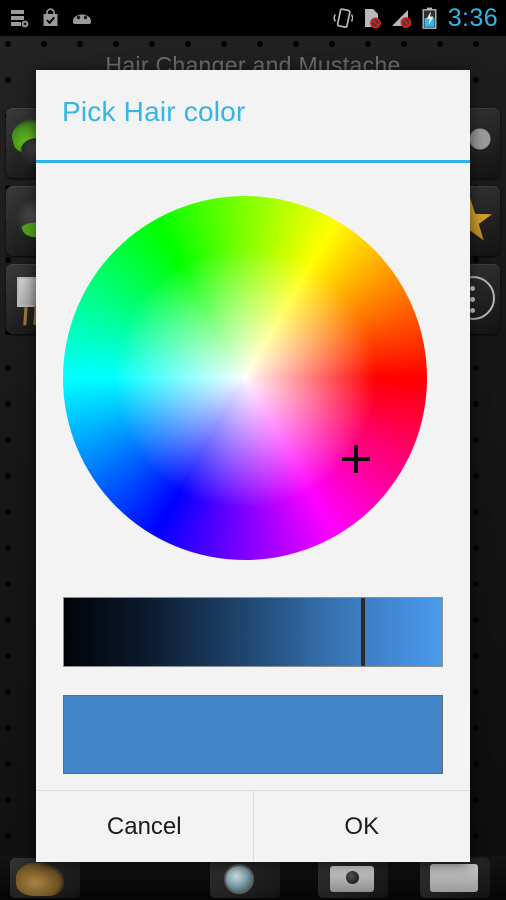  I want to click on status-bar-clock: 3:36, so click(472, 17).